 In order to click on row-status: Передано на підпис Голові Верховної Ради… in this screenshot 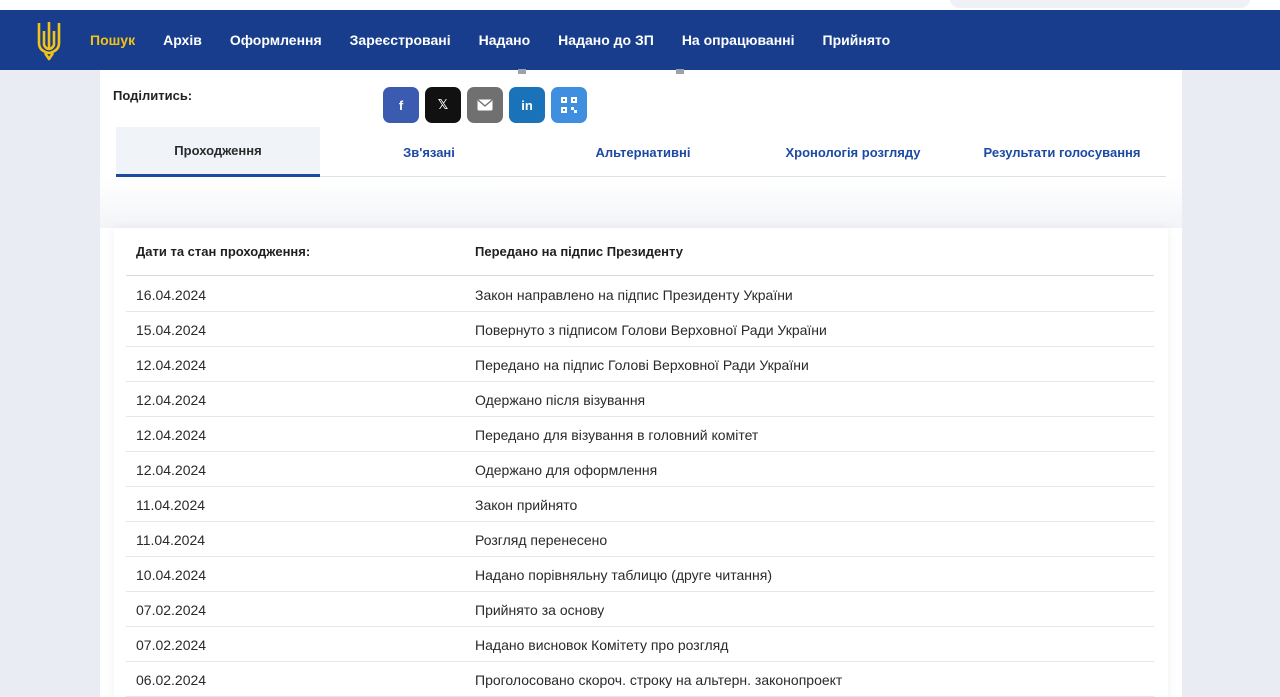, I will do `click(642, 365)`.